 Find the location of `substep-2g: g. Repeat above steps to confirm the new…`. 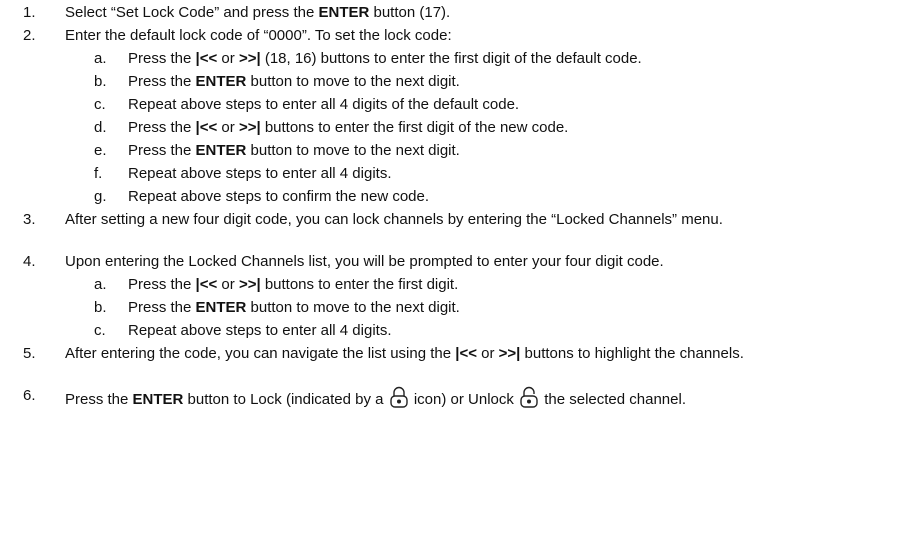

substep-2g: g. Repeat above steps to confirm the new… is located at coordinates (457, 196).